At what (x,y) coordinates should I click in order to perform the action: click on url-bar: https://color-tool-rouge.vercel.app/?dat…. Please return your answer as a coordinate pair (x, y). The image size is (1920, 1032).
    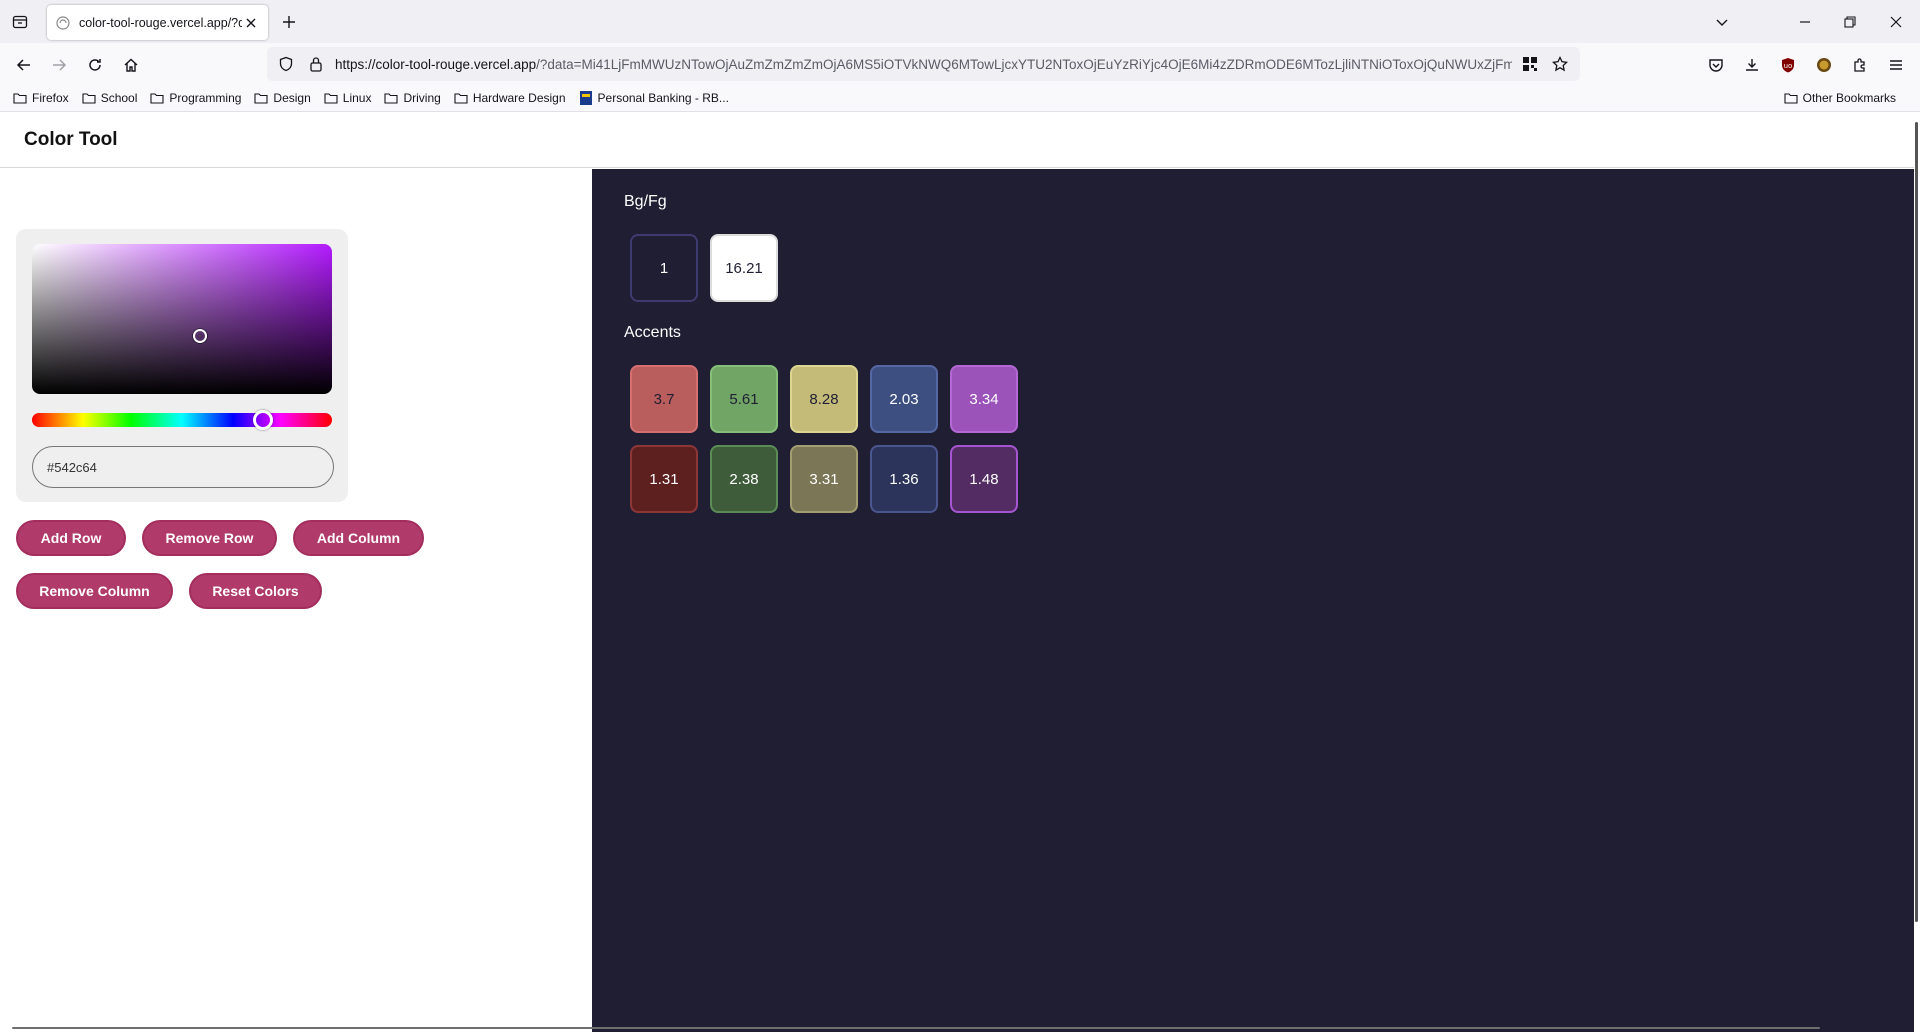
    Looking at the image, I should click on (923, 64).